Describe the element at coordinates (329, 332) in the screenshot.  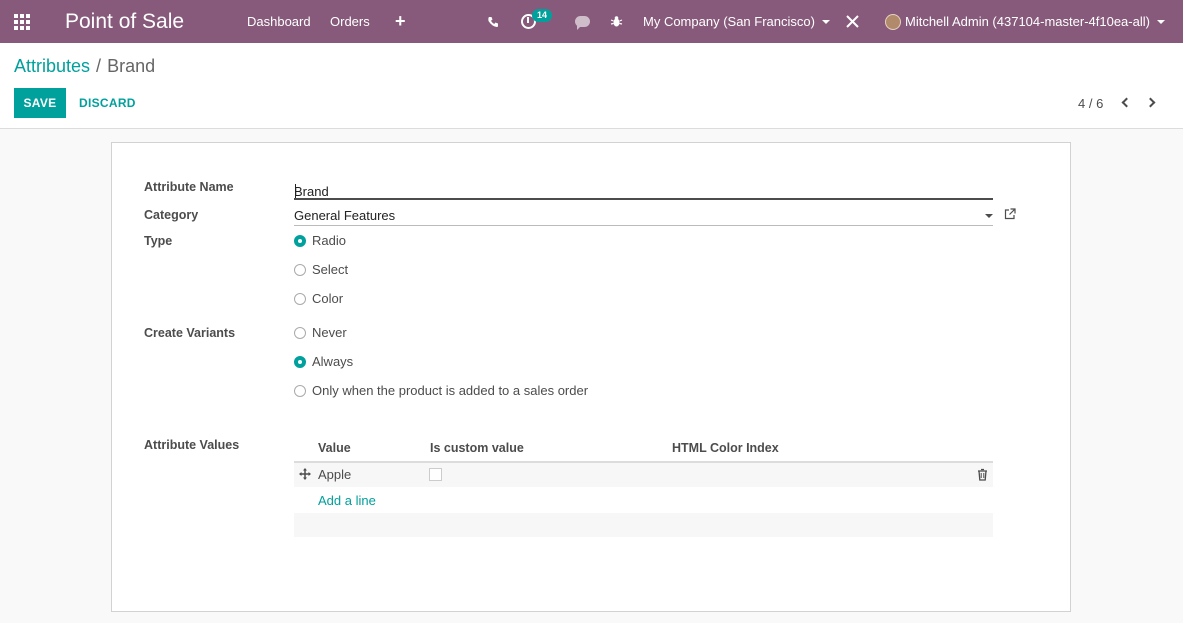
I see `radio-label: Never` at that location.